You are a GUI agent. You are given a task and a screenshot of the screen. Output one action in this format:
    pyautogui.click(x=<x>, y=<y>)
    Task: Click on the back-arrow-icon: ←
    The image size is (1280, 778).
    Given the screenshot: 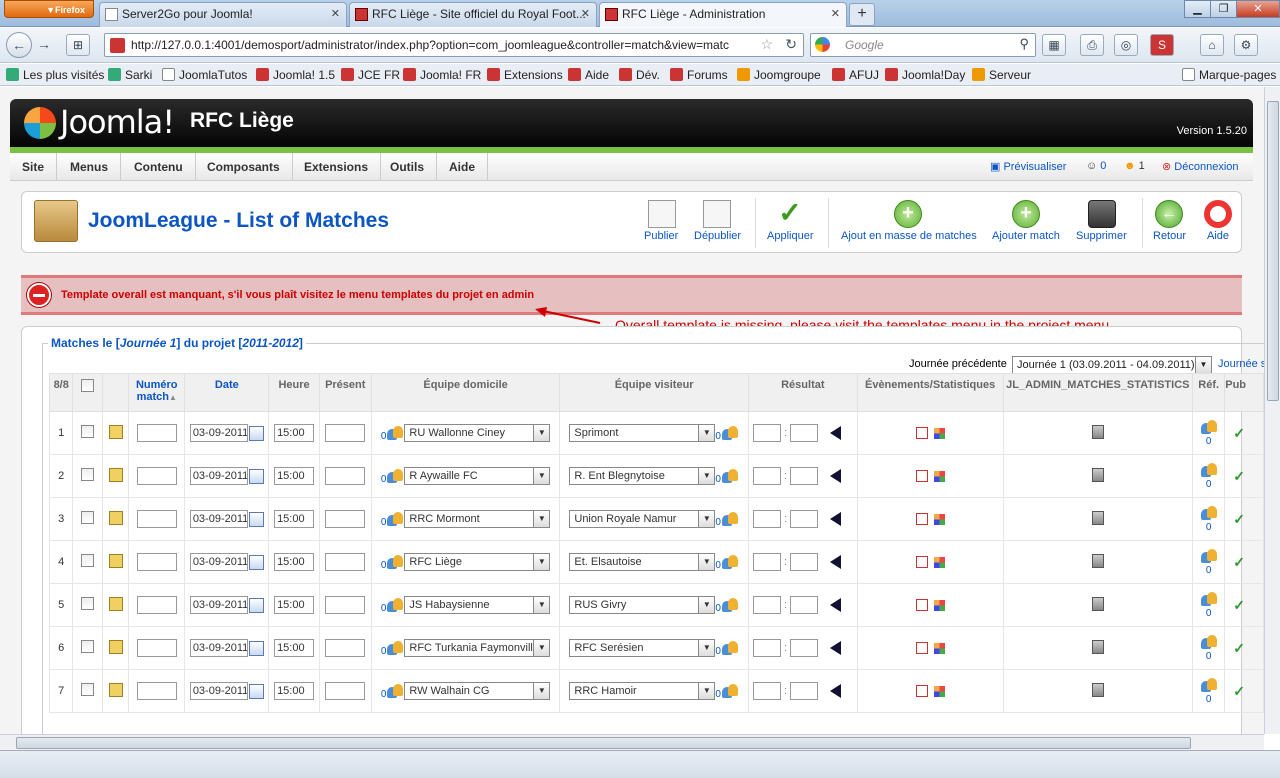 What is the action you would take?
    pyautogui.click(x=1169, y=214)
    